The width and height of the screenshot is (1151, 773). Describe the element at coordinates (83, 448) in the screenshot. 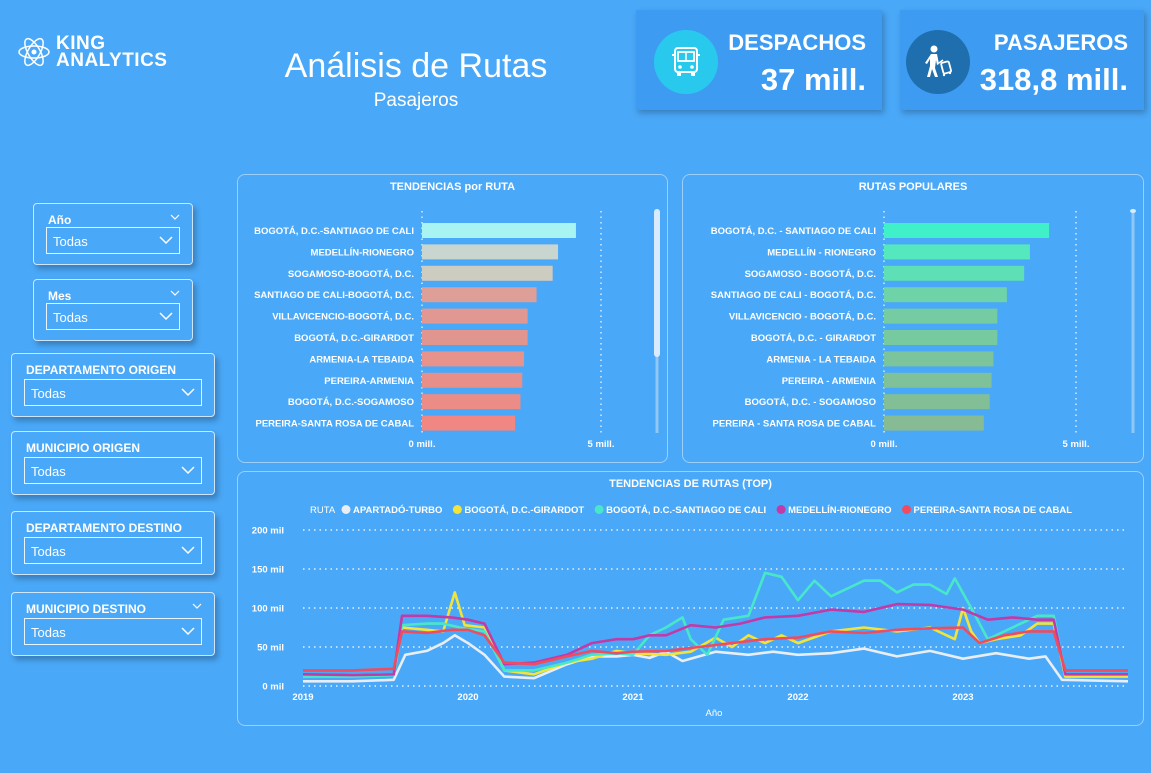

I see `slicer-title: MUNICIPIO ORIGEN` at that location.